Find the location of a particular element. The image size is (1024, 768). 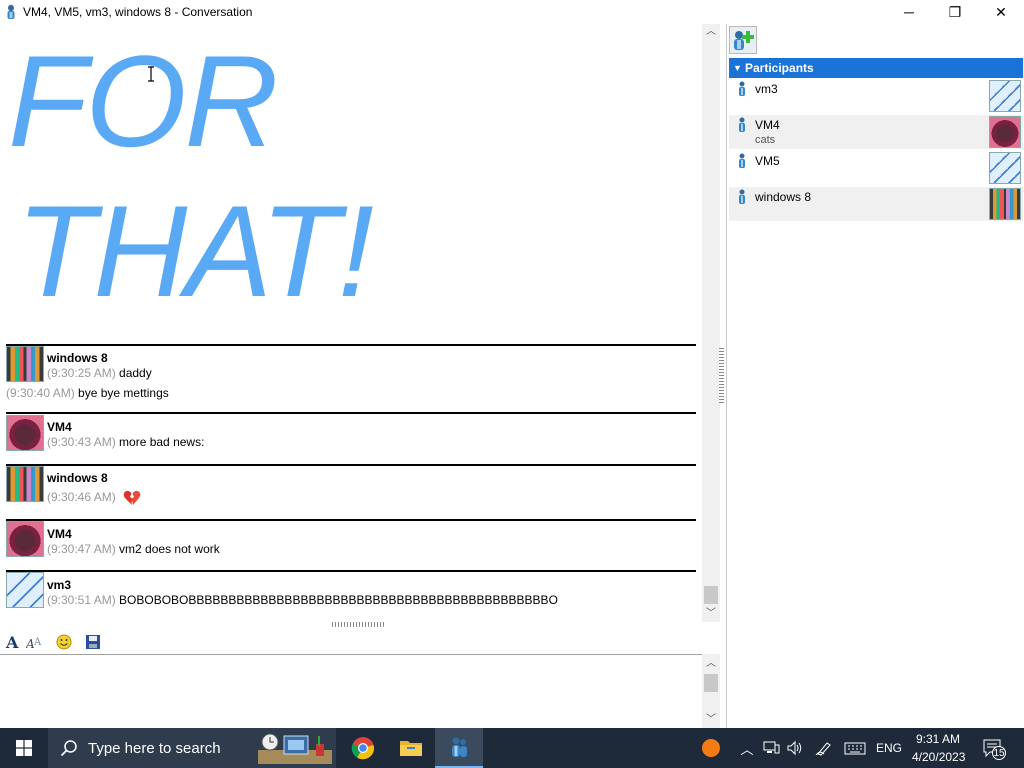

show-hidden-icons-icon: ︿ is located at coordinates (747, 748).